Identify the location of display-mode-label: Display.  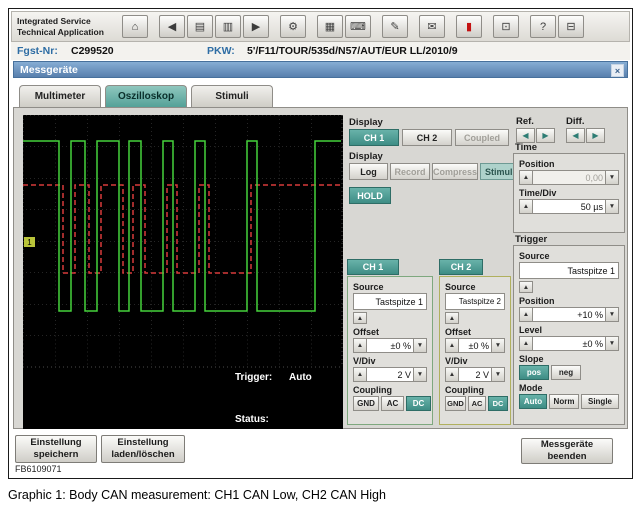
(366, 156).